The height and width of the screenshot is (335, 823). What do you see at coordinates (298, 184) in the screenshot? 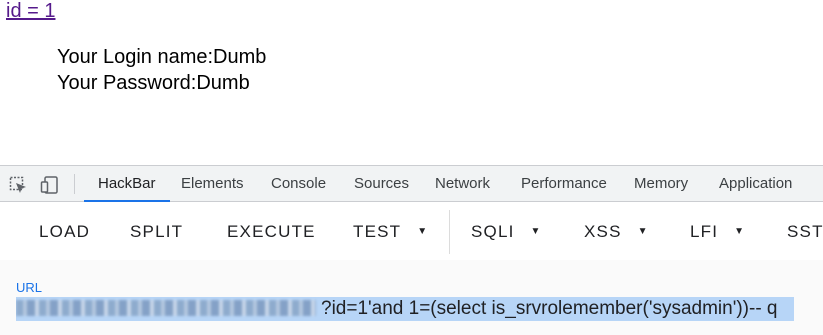
I see `tab-console: Console` at bounding box center [298, 184].